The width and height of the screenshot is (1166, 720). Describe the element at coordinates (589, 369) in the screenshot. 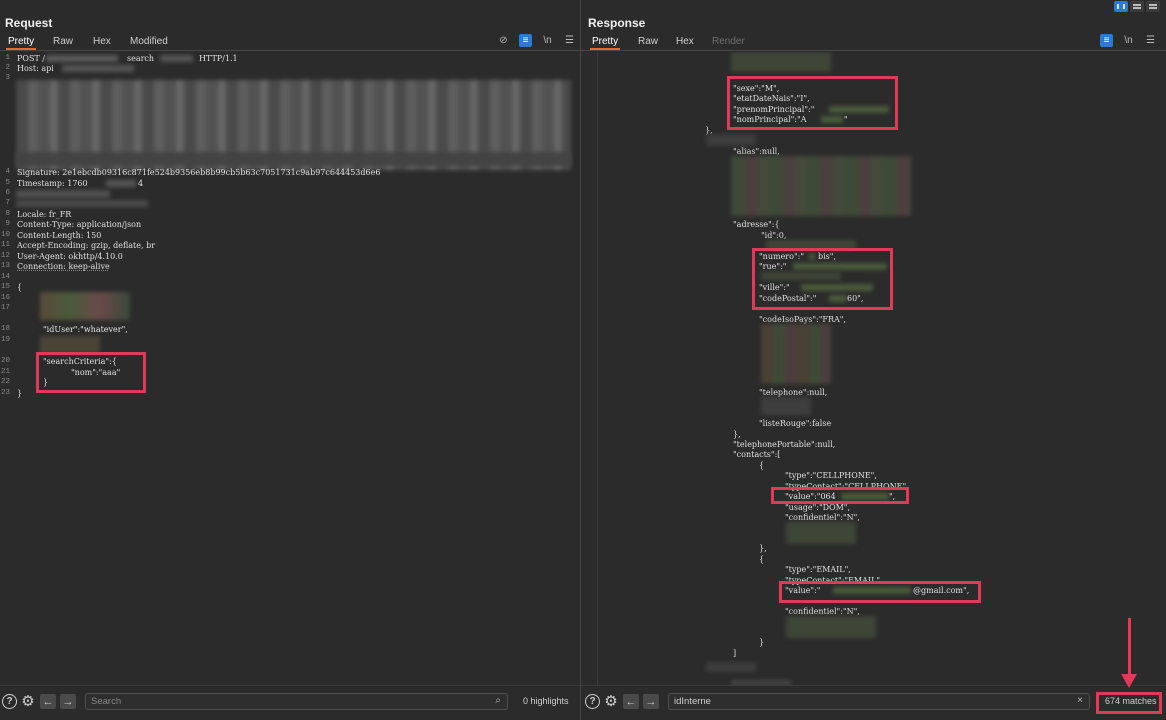

I see `line-number-gutter` at that location.